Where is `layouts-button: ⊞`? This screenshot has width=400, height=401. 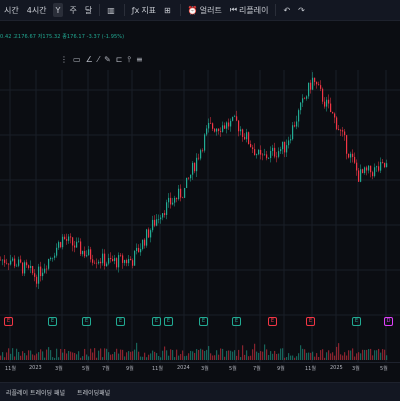 layouts-button: ⊞ is located at coordinates (168, 10).